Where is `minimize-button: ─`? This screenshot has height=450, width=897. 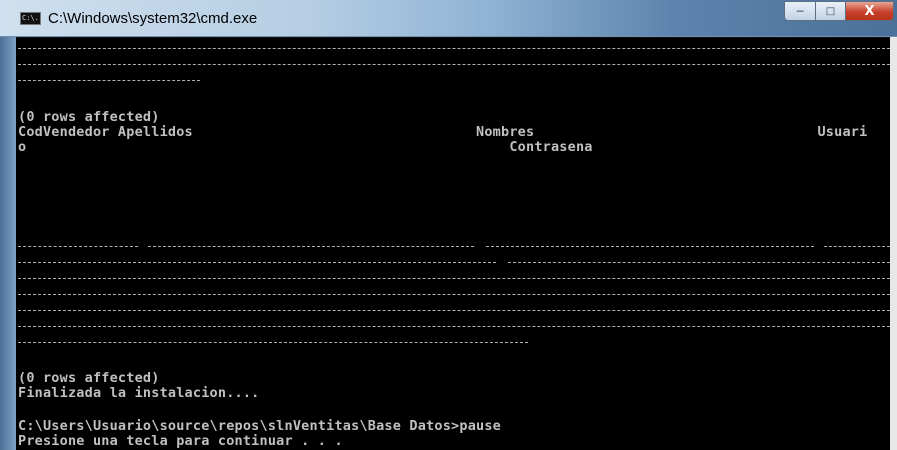
minimize-button: ─ is located at coordinates (800, 11).